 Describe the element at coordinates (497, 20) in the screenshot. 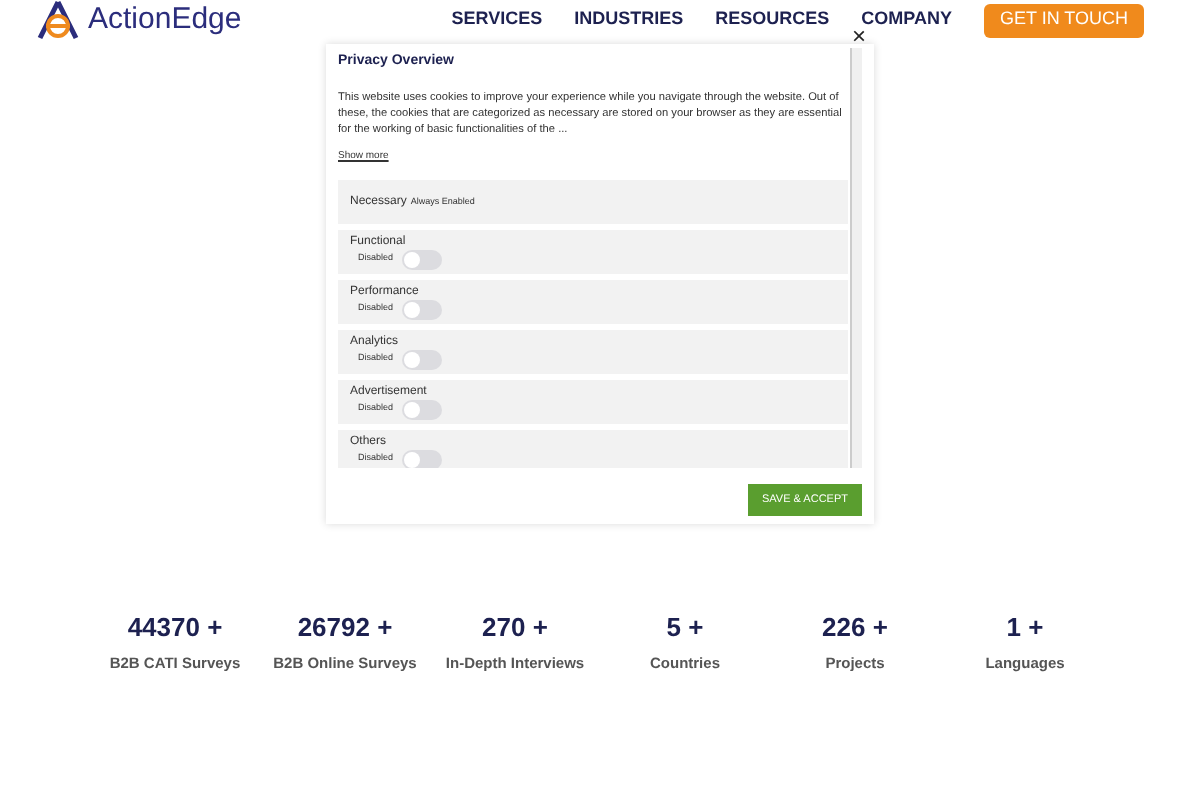

I see `nav-link: SERVICES` at that location.